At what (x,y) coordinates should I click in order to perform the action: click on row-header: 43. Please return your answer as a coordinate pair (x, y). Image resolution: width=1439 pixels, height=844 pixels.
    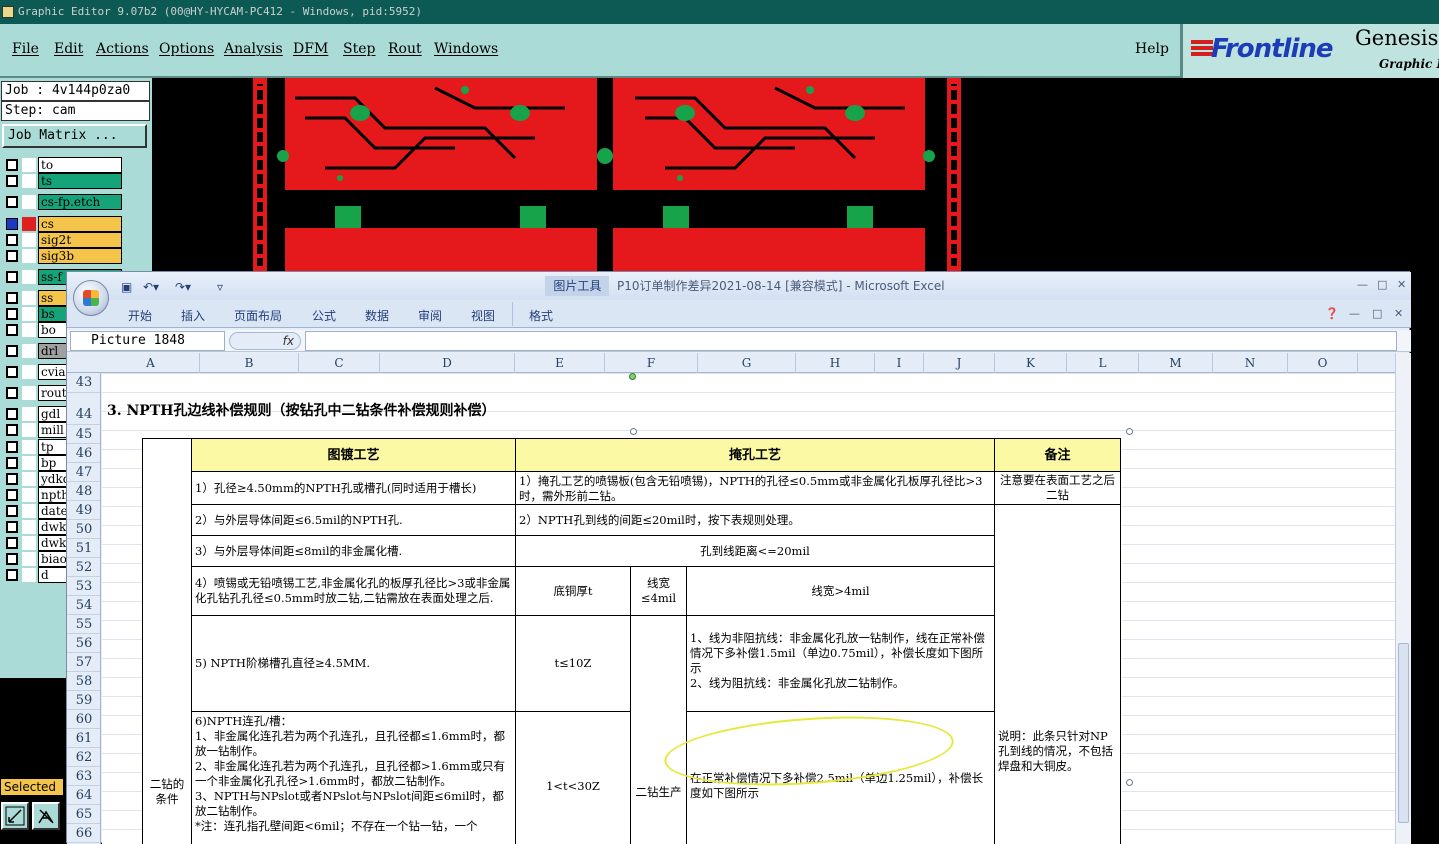
    Looking at the image, I should click on (83, 383).